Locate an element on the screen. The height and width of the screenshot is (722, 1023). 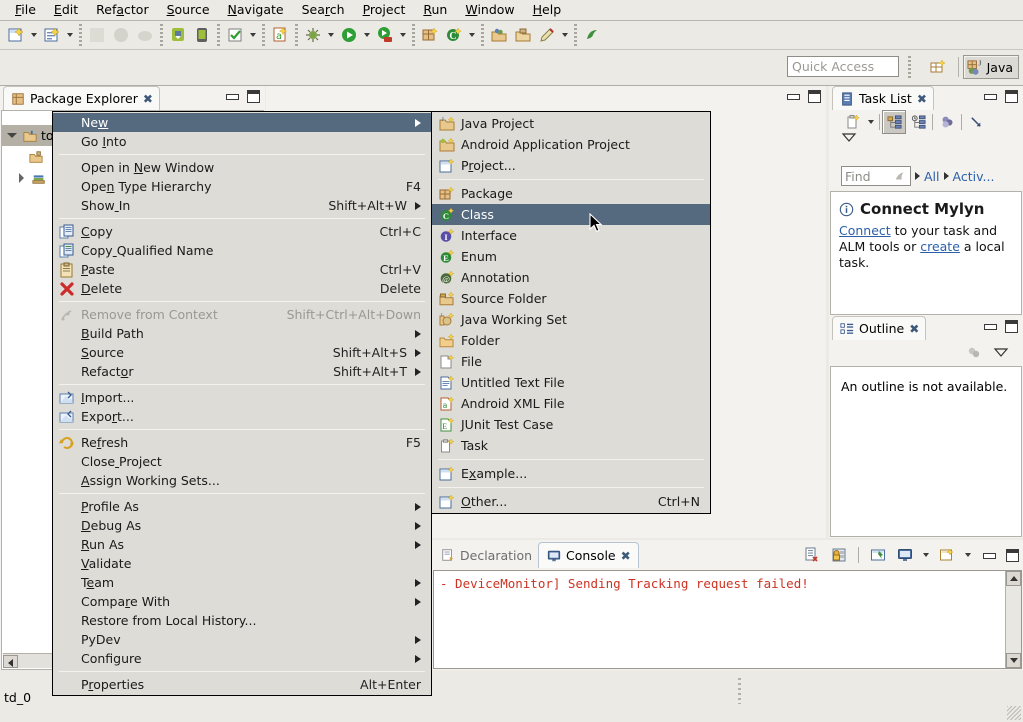
tab-declaration: Declaration is located at coordinates (486, 555).